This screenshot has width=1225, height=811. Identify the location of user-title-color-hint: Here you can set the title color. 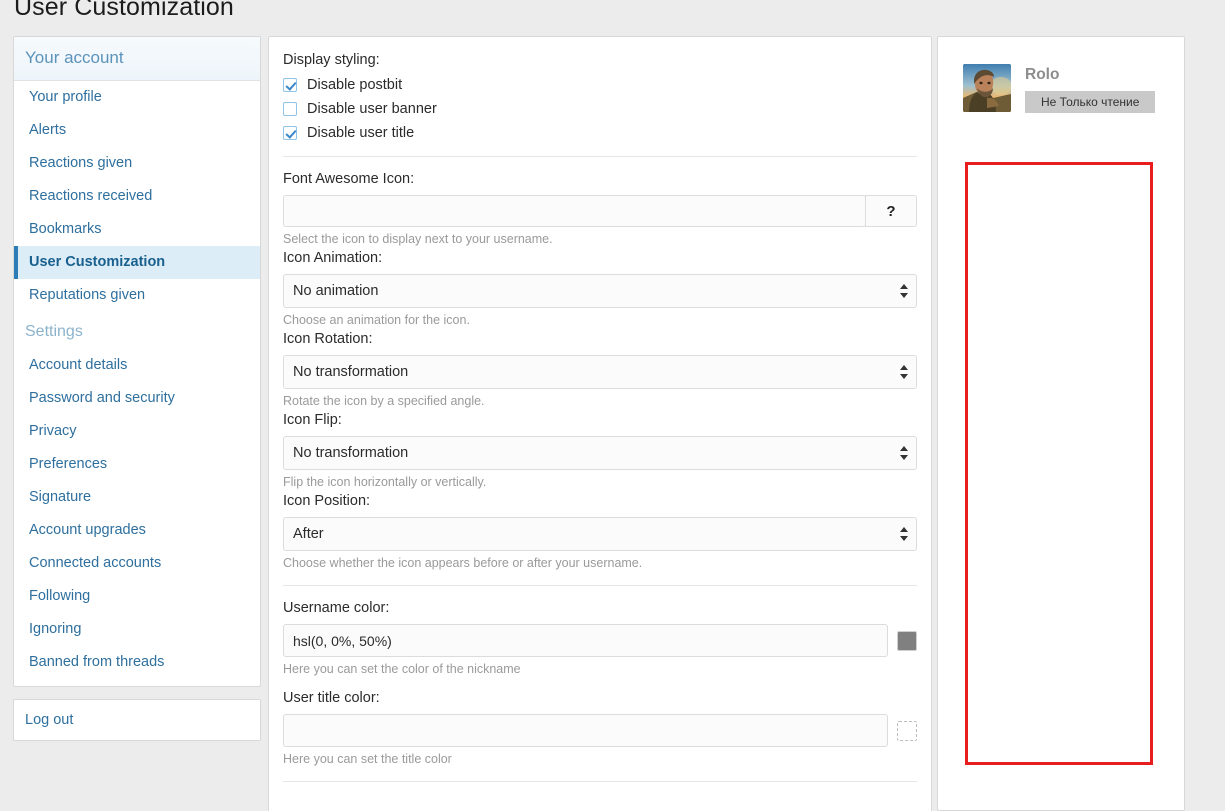
(367, 759).